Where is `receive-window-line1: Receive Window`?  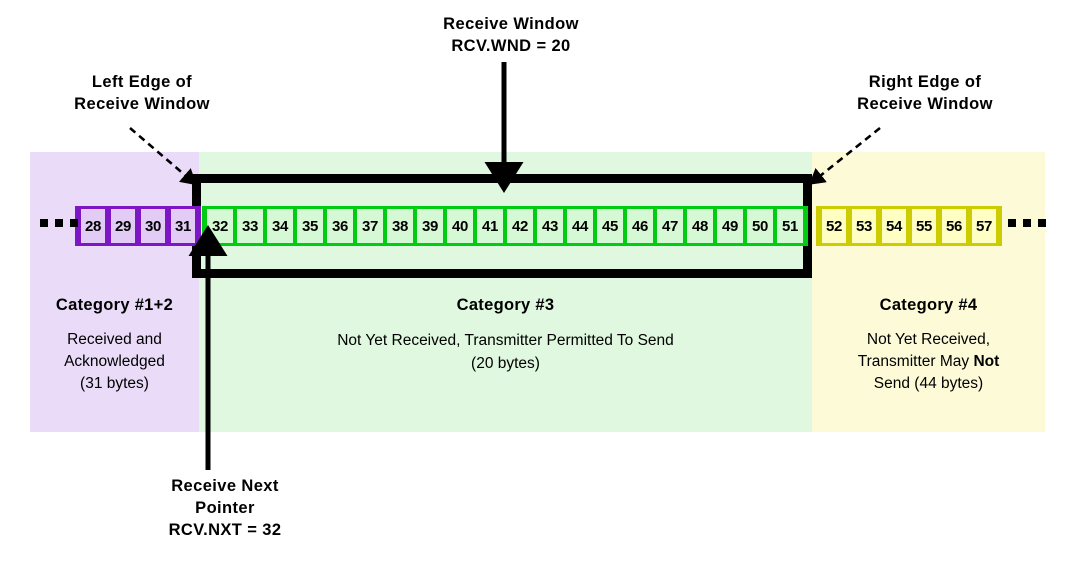 receive-window-line1: Receive Window is located at coordinates (511, 24).